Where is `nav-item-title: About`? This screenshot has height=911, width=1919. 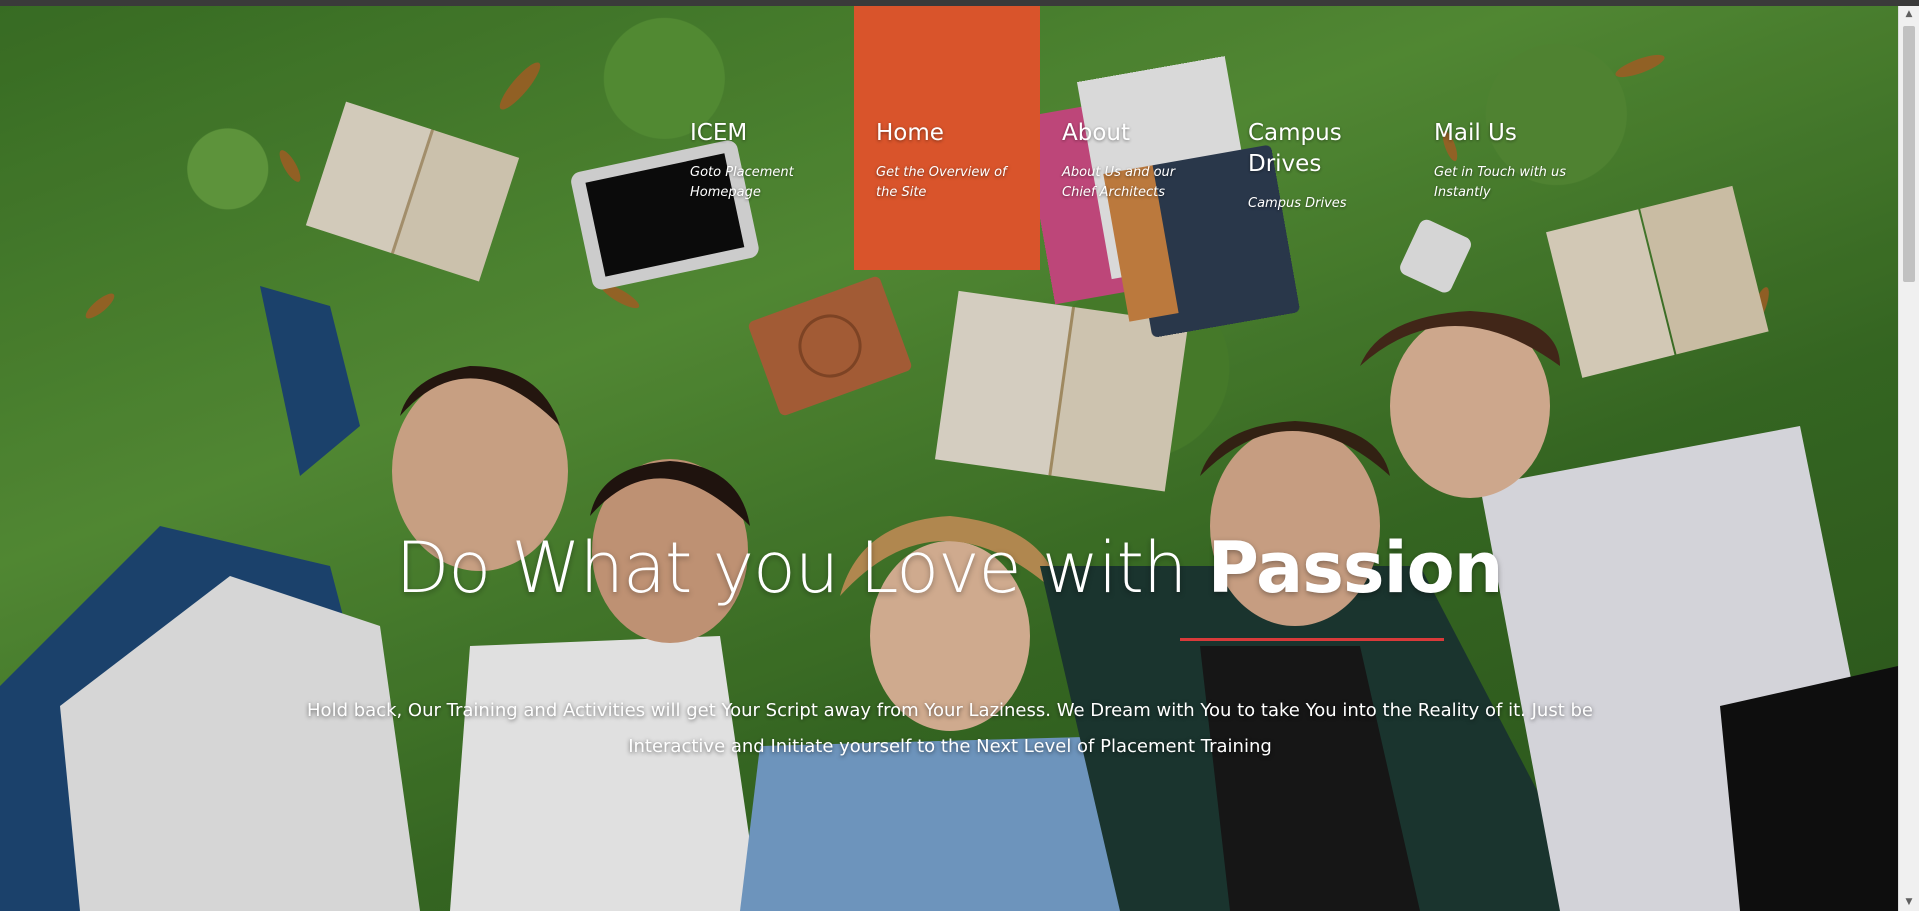 nav-item-title: About is located at coordinates (1096, 133).